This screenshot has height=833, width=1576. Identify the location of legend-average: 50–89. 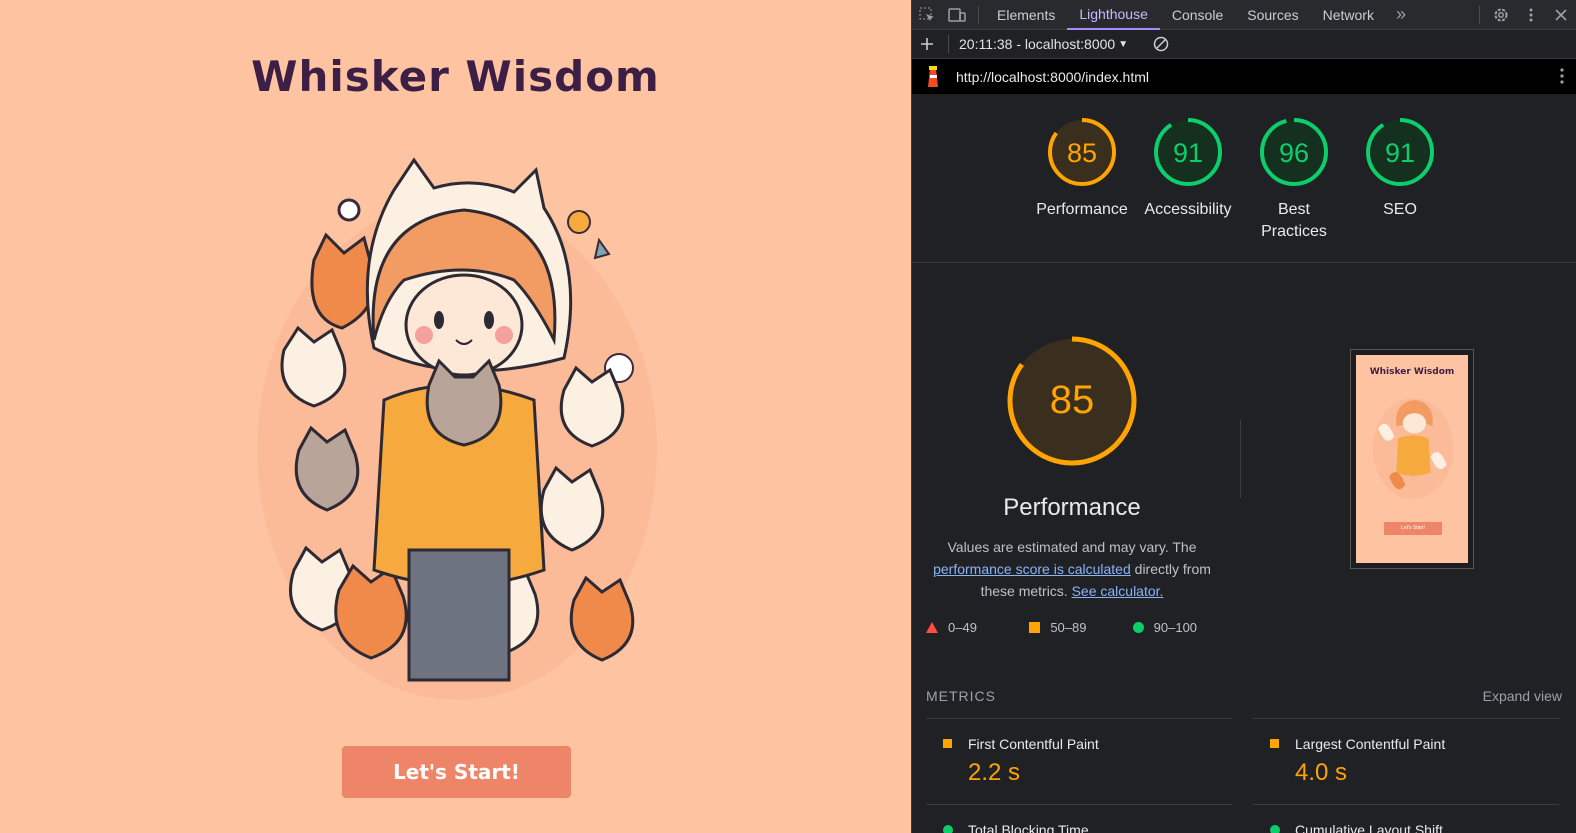
(1080, 627).